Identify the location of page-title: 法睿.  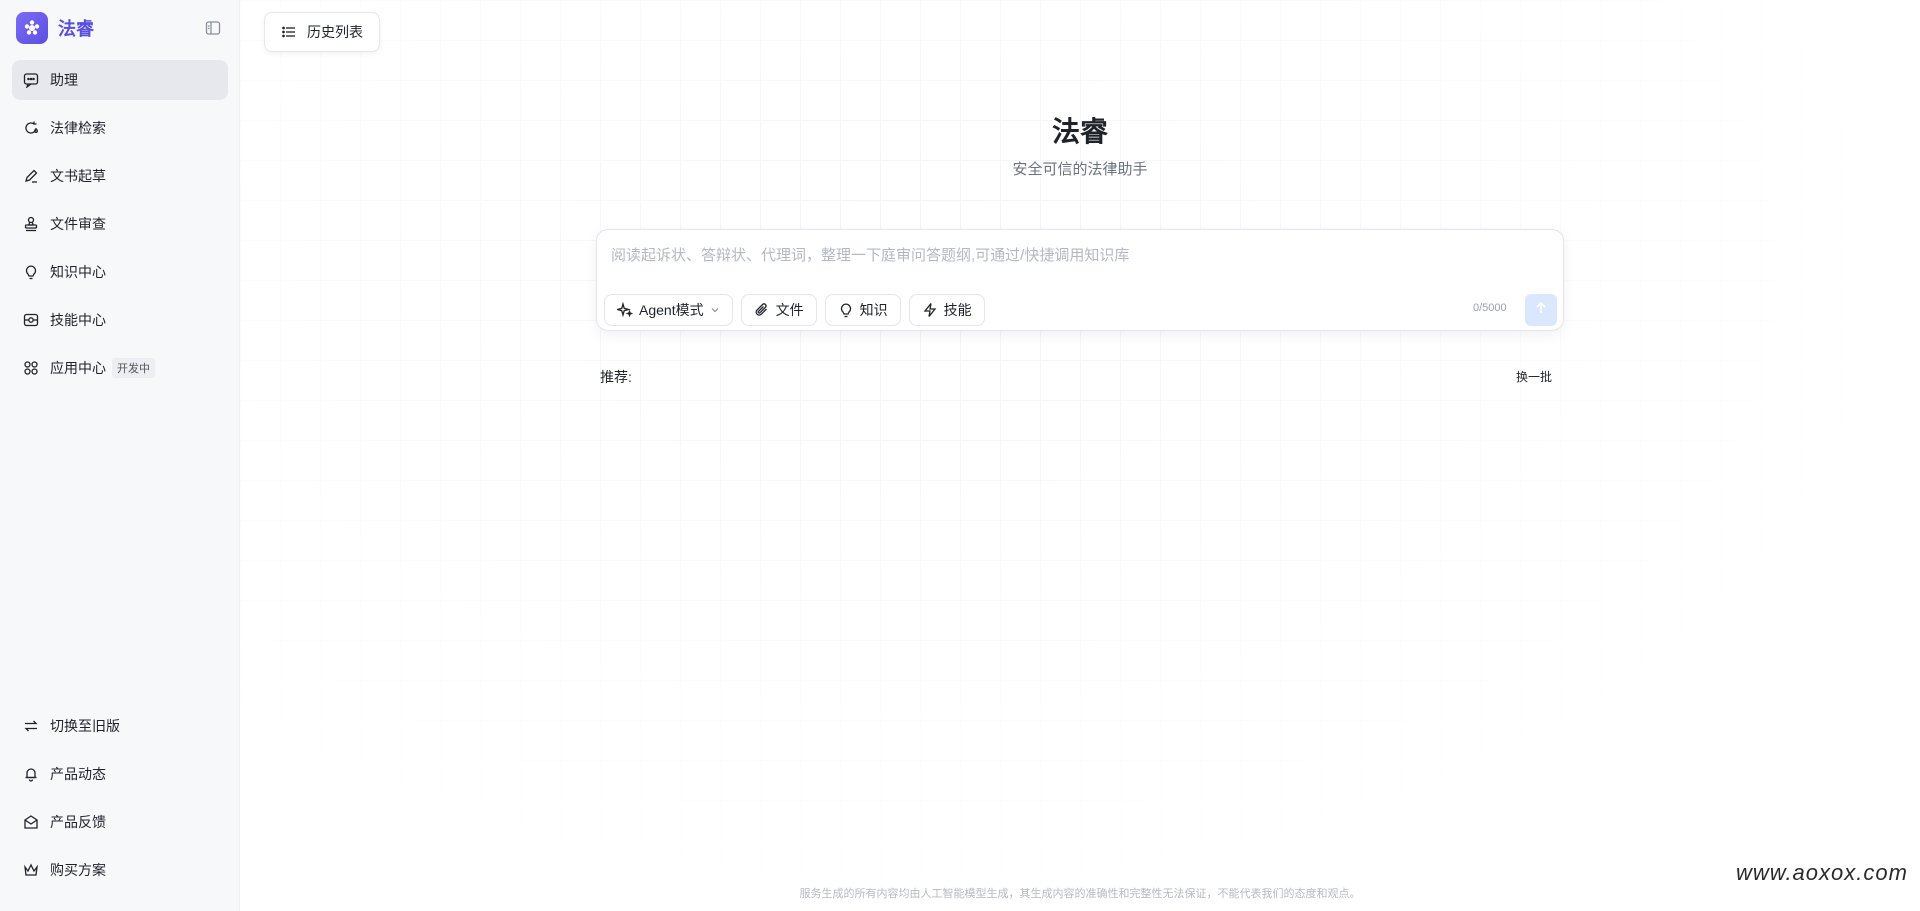
(1079, 131).